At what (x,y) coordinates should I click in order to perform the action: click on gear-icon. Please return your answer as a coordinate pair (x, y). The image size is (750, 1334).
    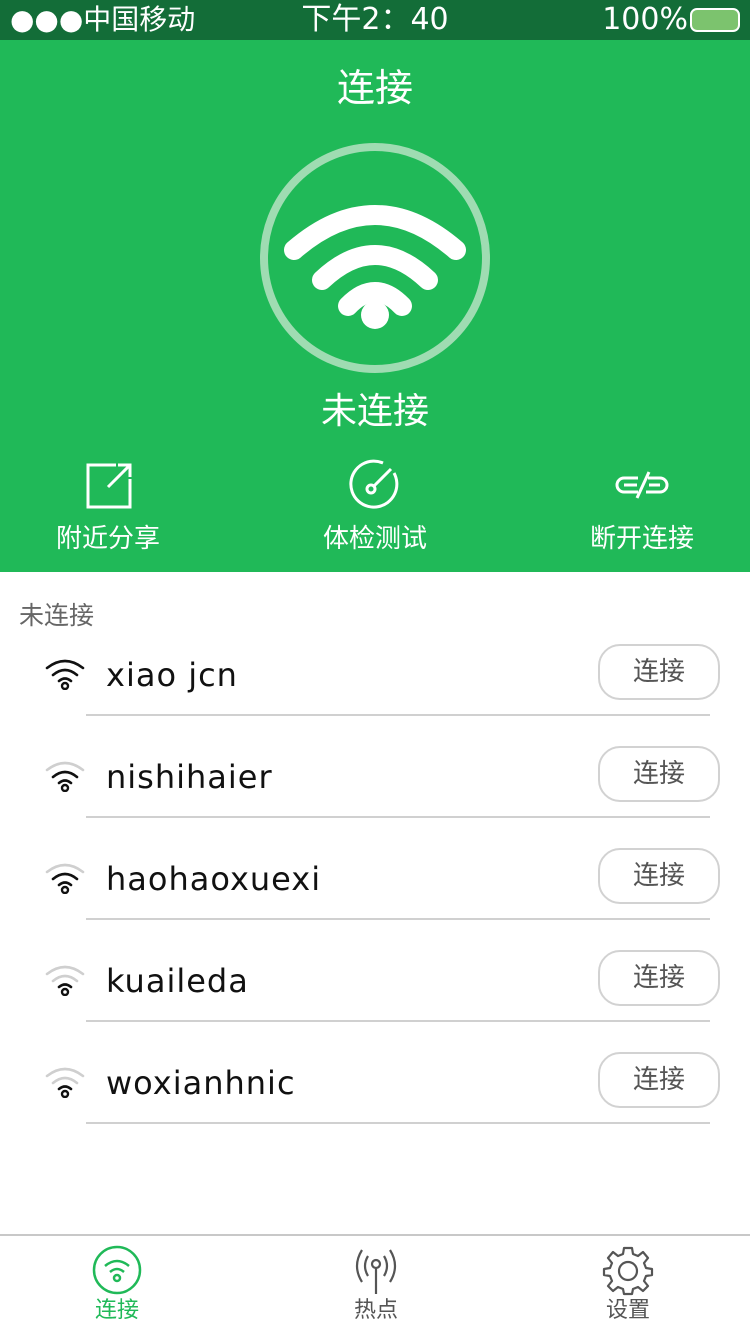
    Looking at the image, I should click on (628, 1271).